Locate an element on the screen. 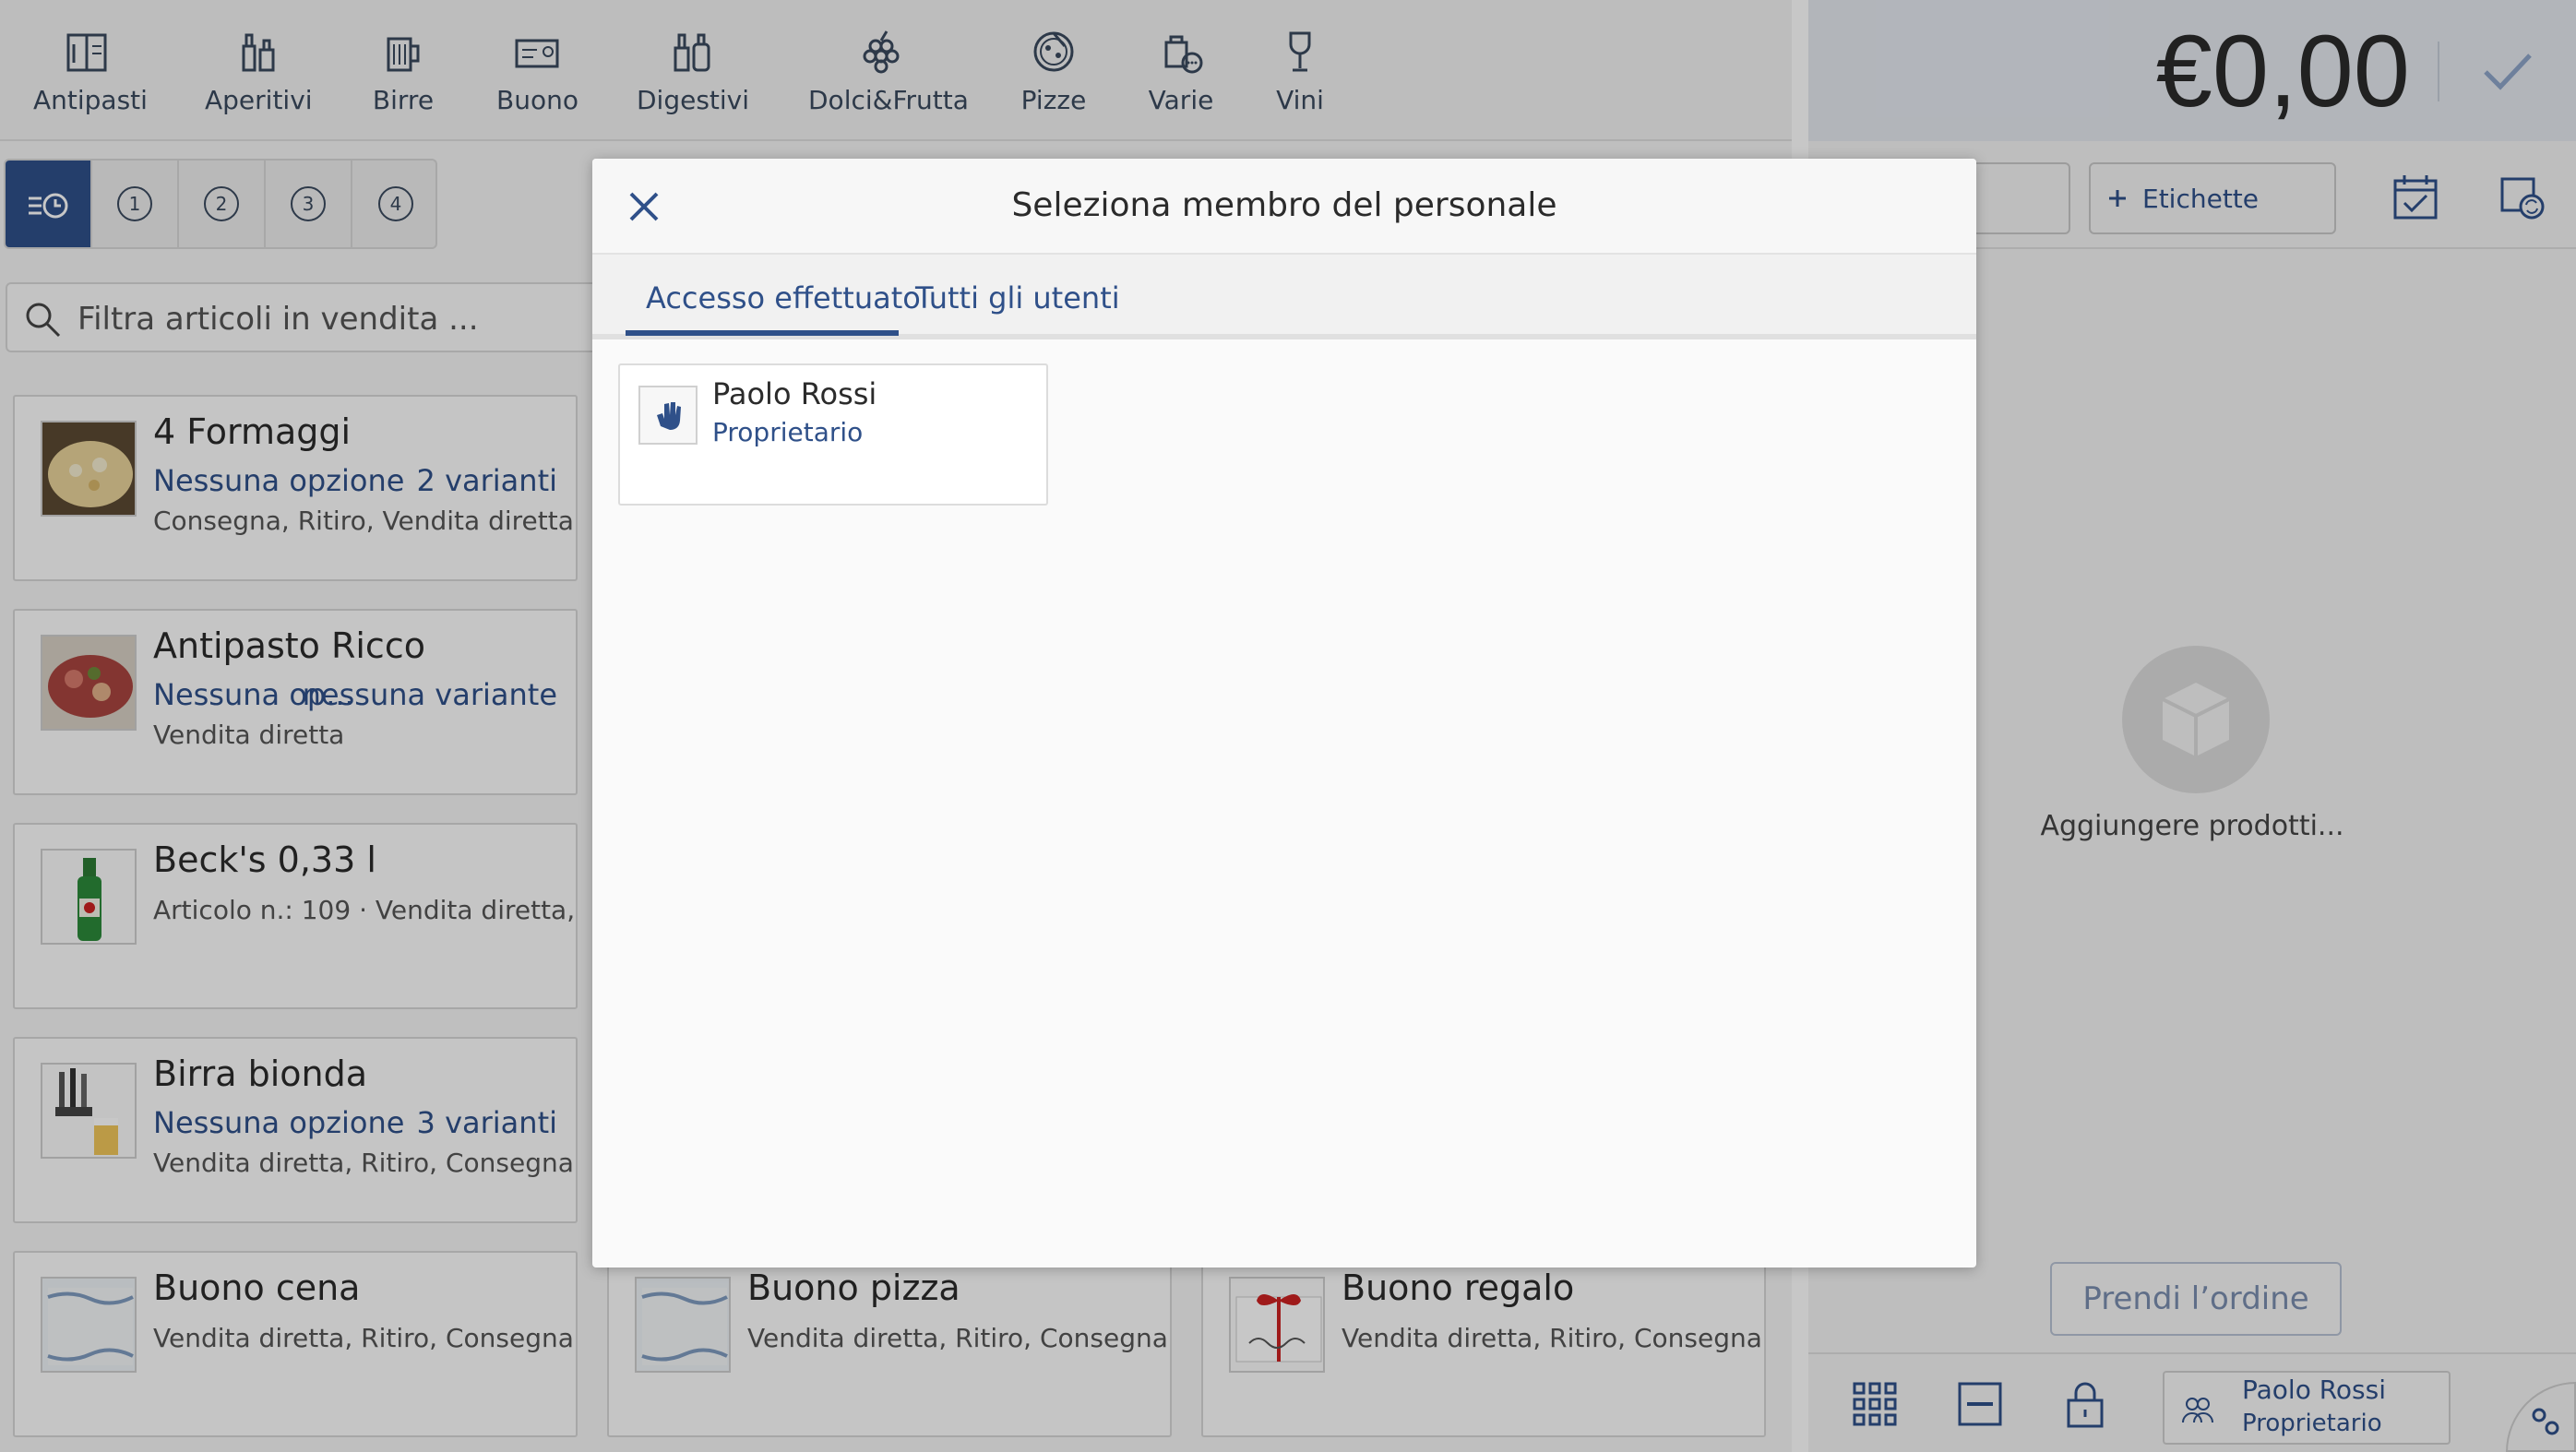 Image resolution: width=2576 pixels, height=1452 pixels. user-avatar is located at coordinates (668, 415).